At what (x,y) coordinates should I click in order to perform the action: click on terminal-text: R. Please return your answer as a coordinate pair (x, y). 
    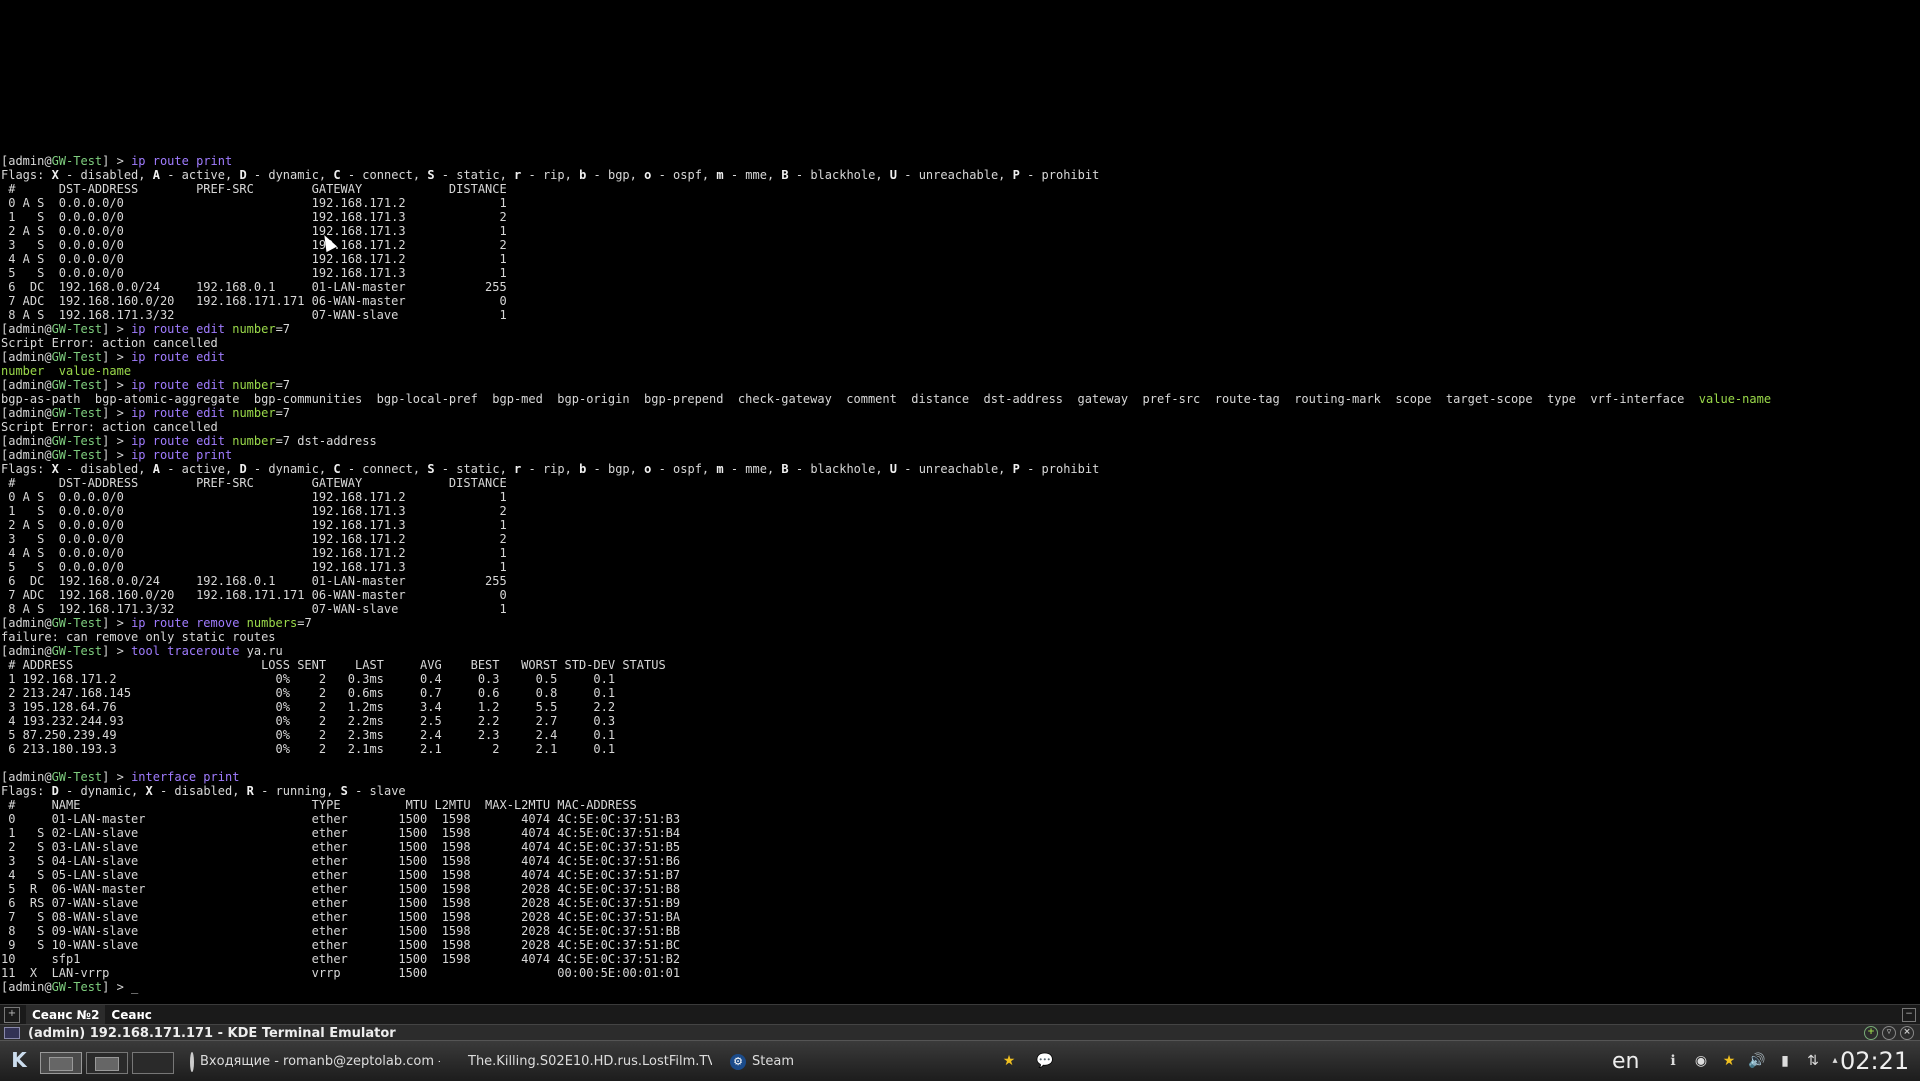
    Looking at the image, I should click on (250, 791).